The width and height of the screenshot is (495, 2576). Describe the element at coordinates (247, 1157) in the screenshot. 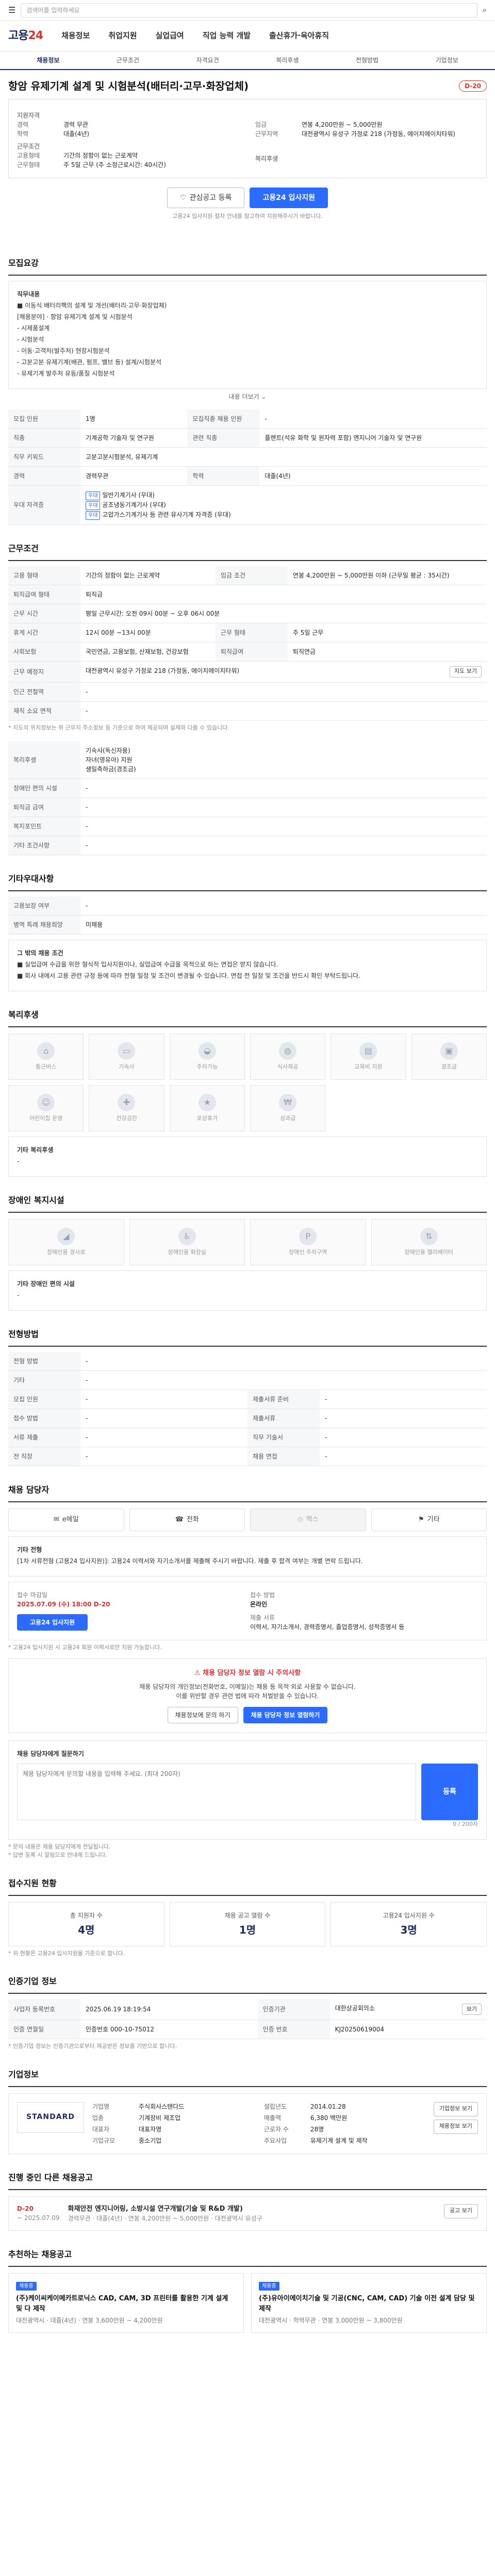

I see `benefit-etc: 기타 복리후생 -` at that location.